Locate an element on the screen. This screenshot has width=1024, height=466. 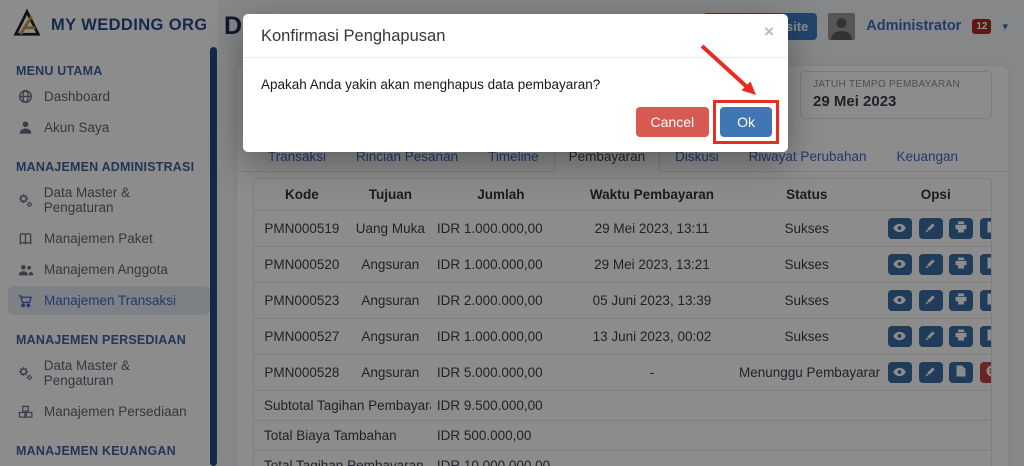
modal-header: Konfirmasi Penghapusan × is located at coordinates (515, 36).